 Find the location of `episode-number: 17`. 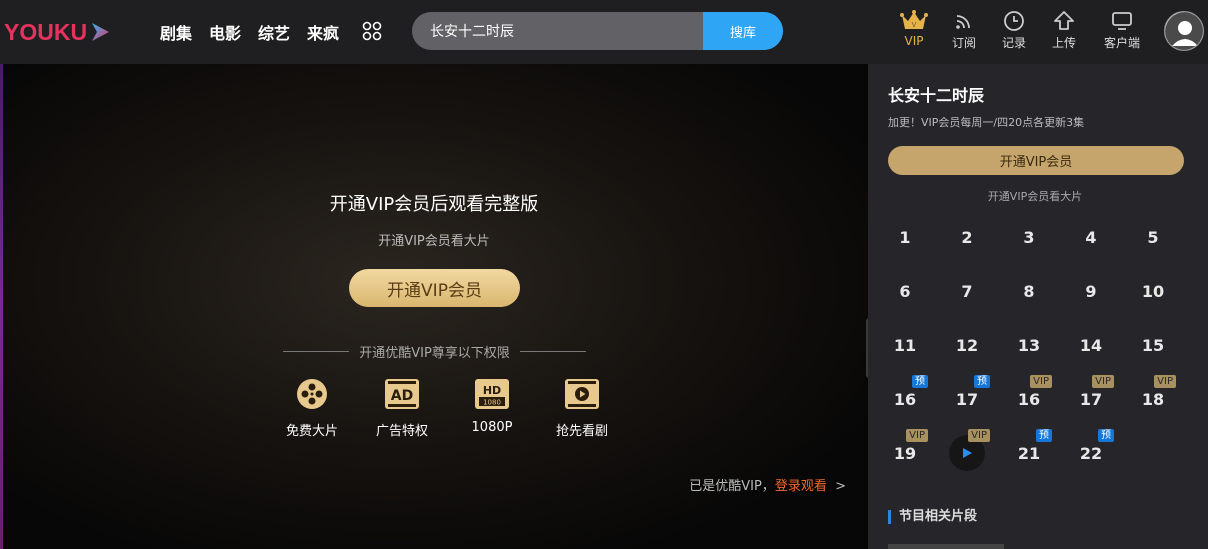

episode-number: 17 is located at coordinates (1091, 399).